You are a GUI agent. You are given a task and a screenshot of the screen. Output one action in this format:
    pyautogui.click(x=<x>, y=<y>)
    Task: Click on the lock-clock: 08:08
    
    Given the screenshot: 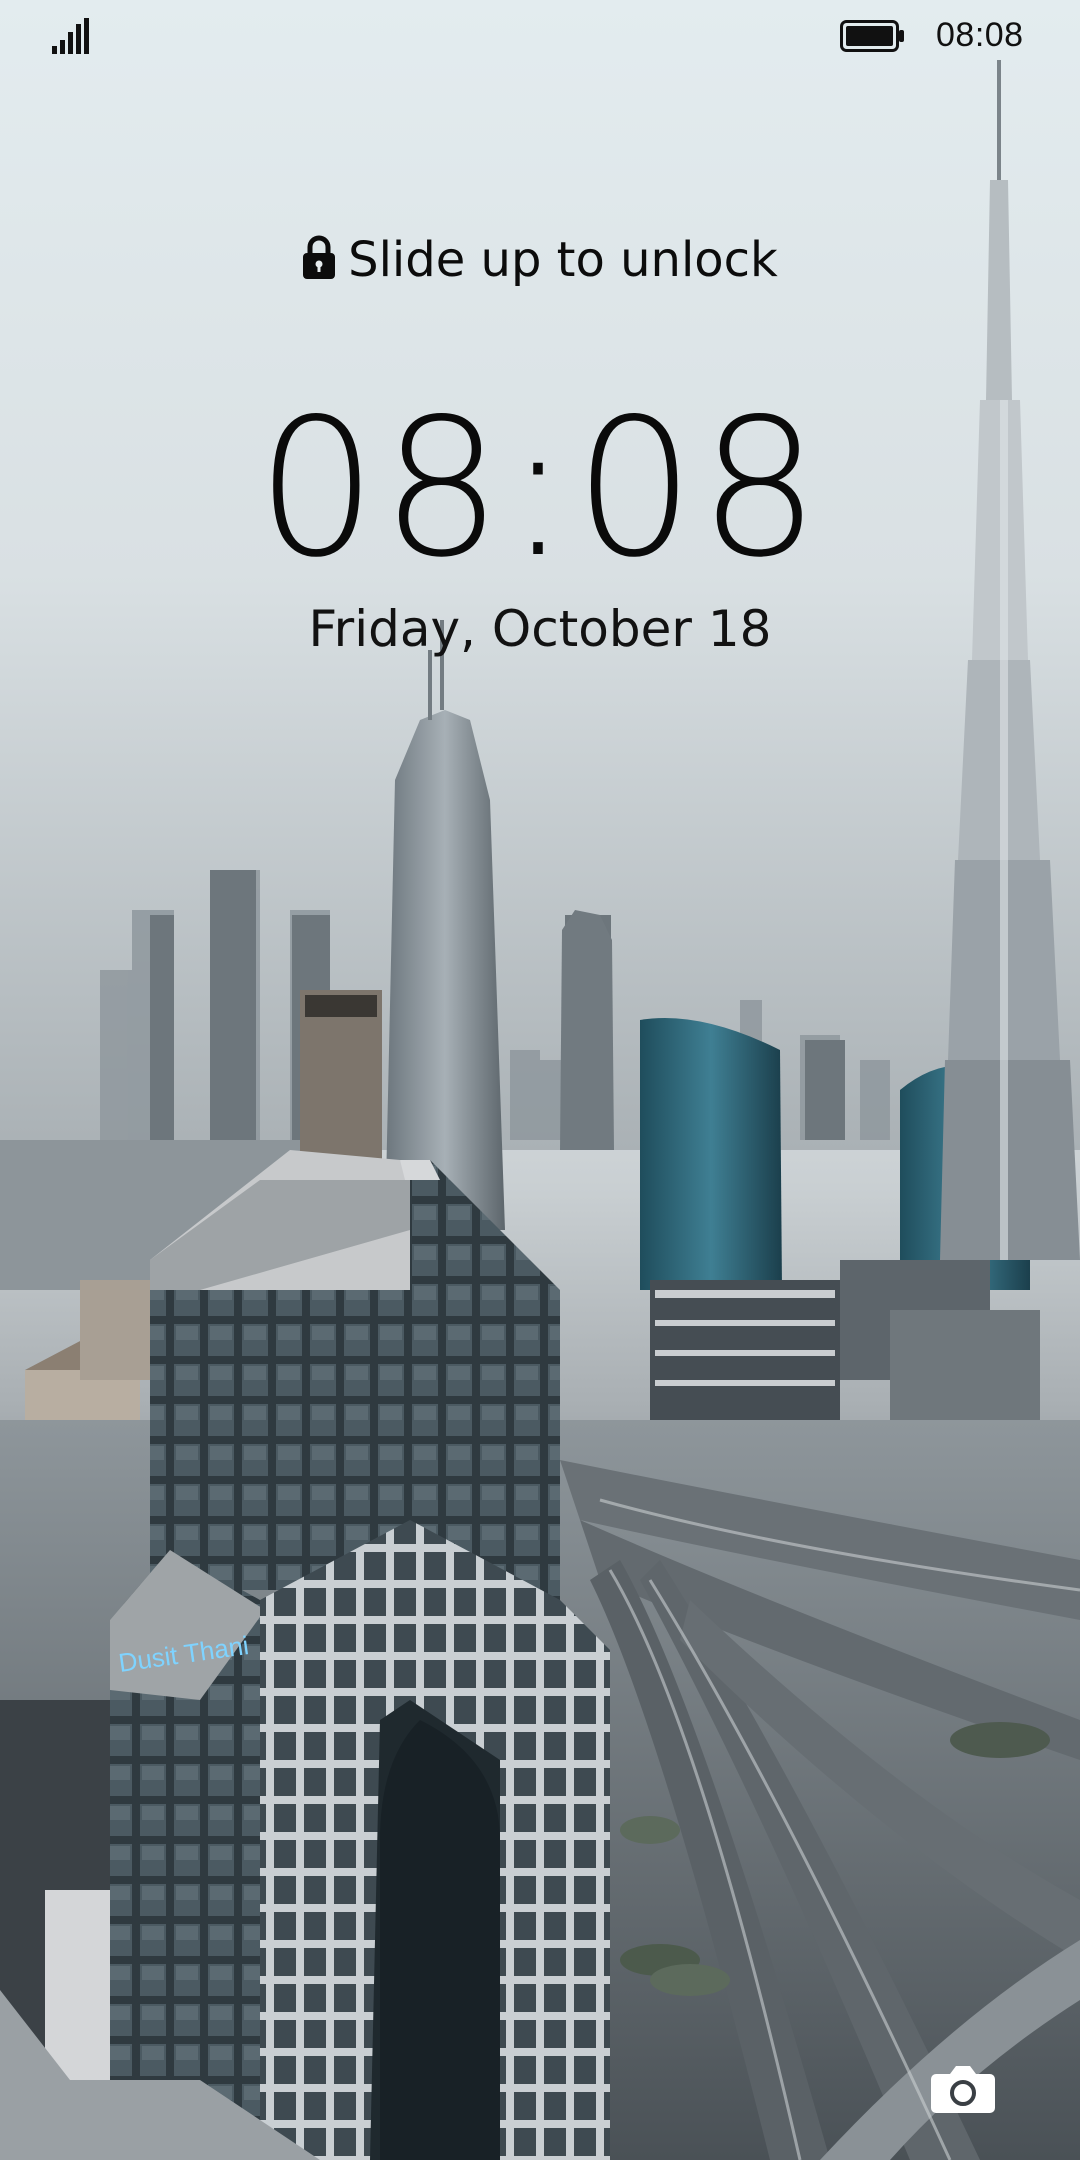 What is the action you would take?
    pyautogui.click(x=540, y=488)
    